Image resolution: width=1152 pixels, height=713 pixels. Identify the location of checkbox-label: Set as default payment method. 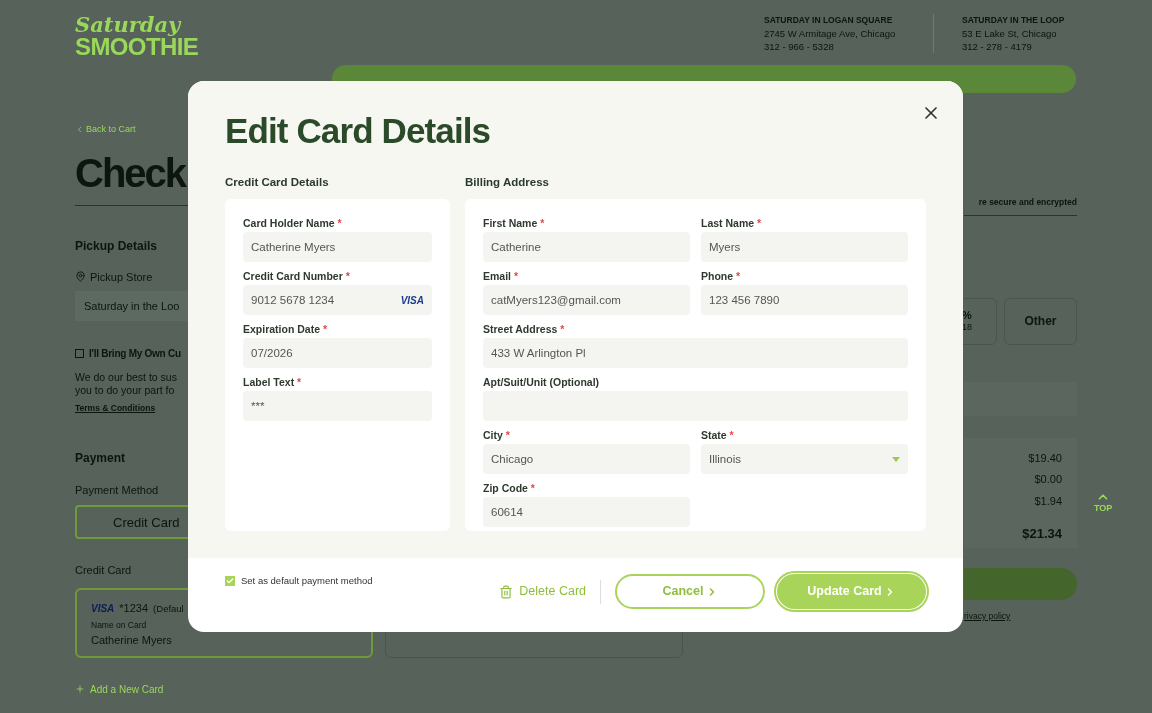
(307, 581).